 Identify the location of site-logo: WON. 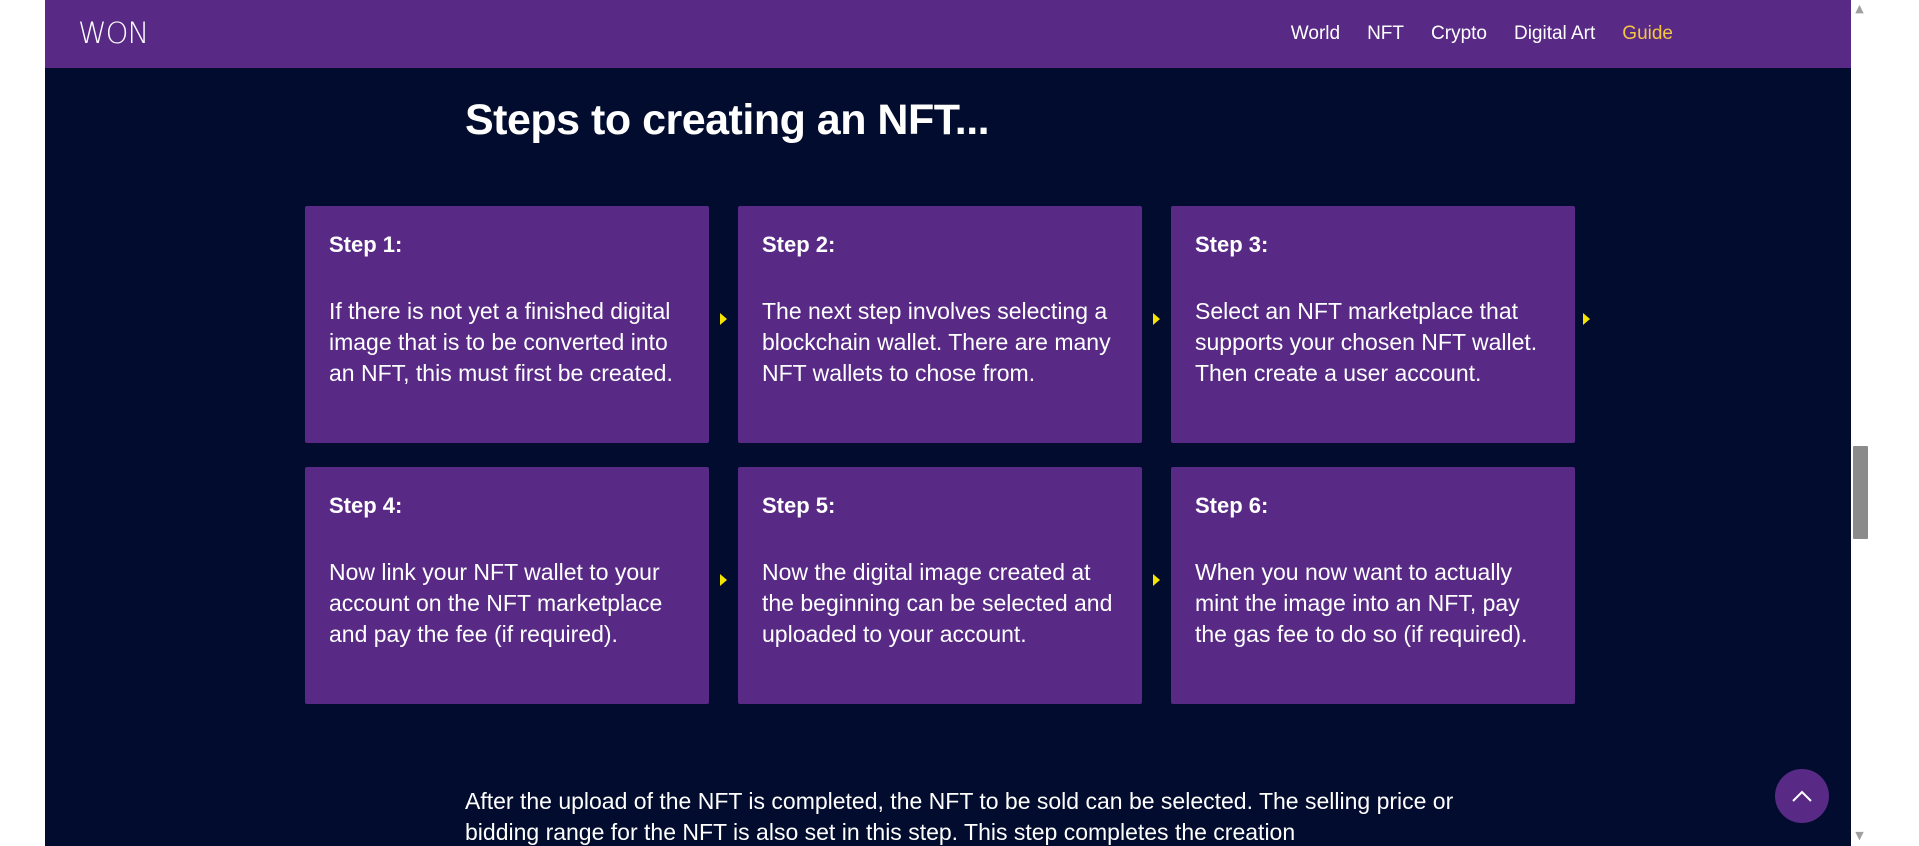
(113, 33).